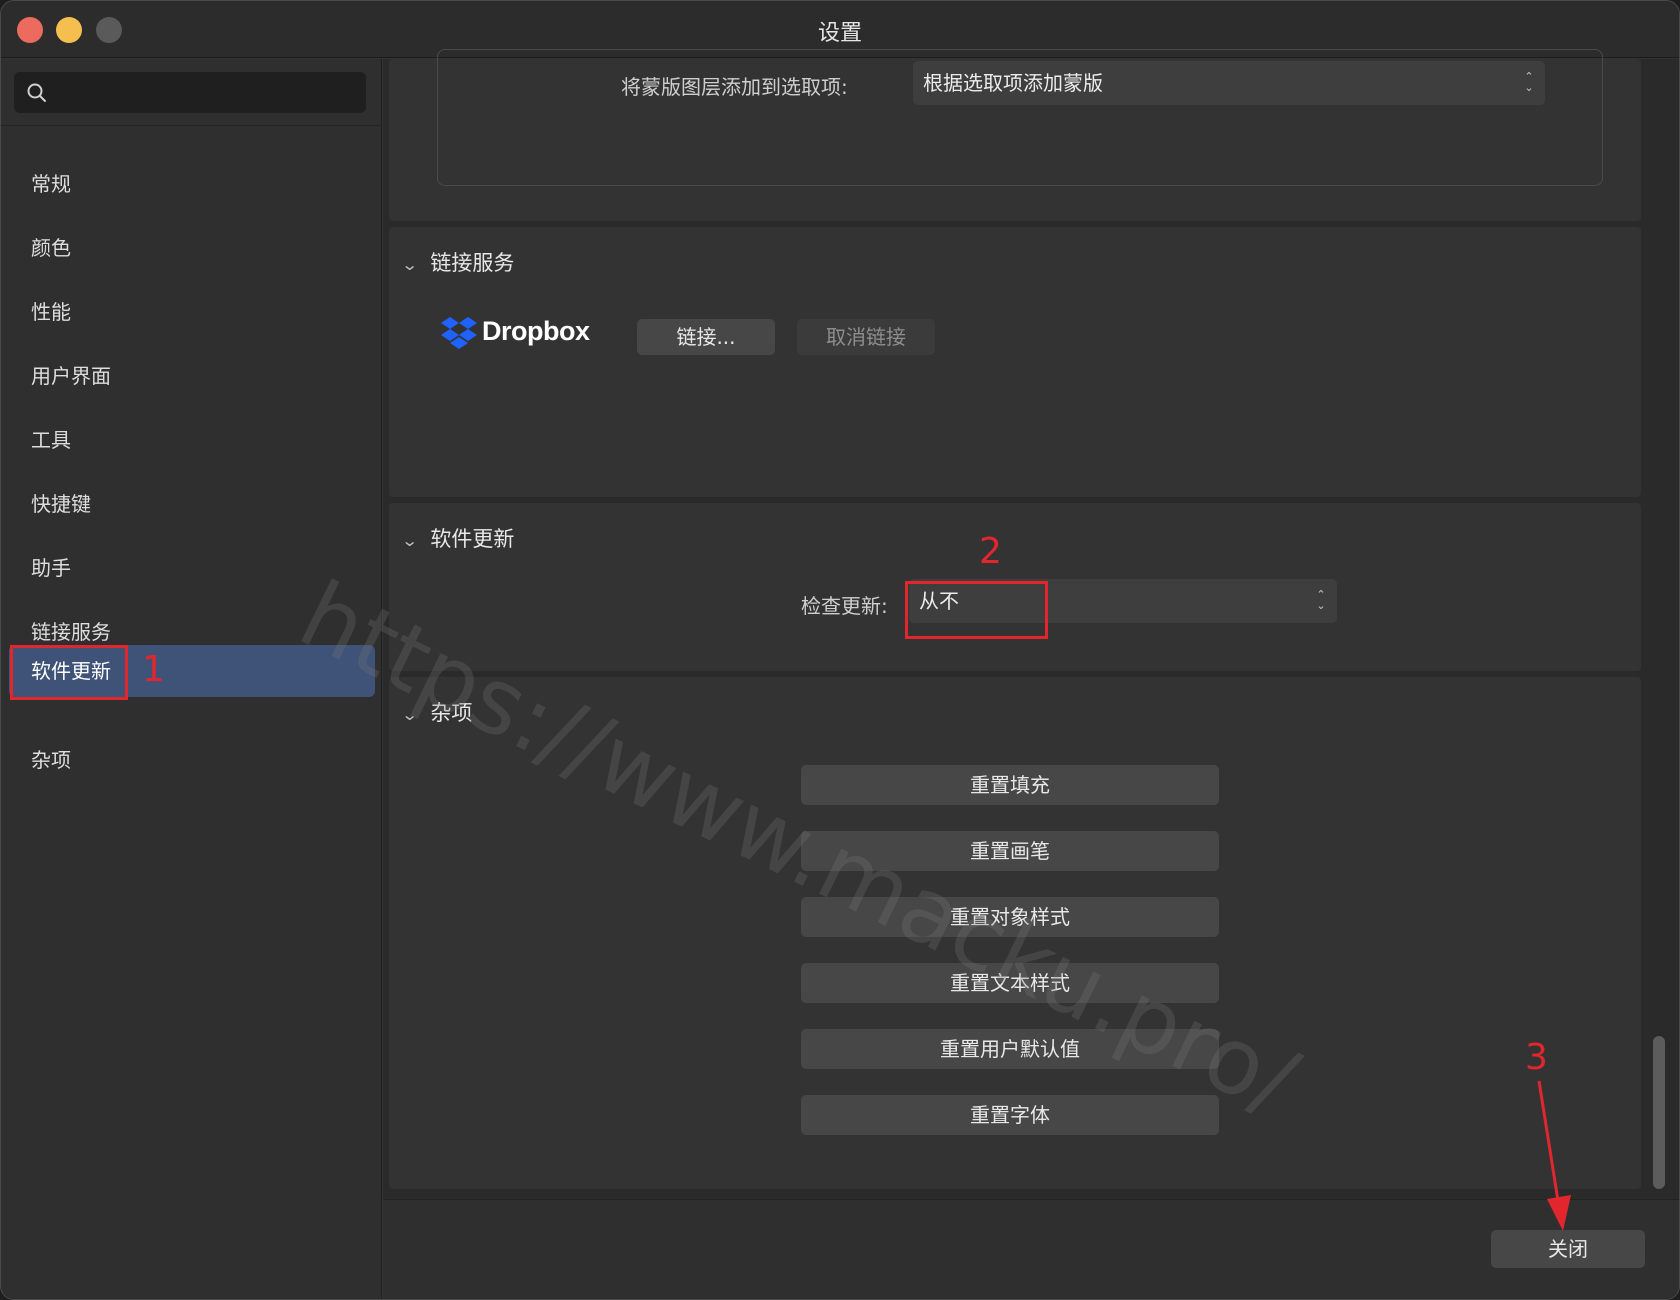 The width and height of the screenshot is (1680, 1300). Describe the element at coordinates (1659, 1112) in the screenshot. I see `content-scrollbar` at that location.